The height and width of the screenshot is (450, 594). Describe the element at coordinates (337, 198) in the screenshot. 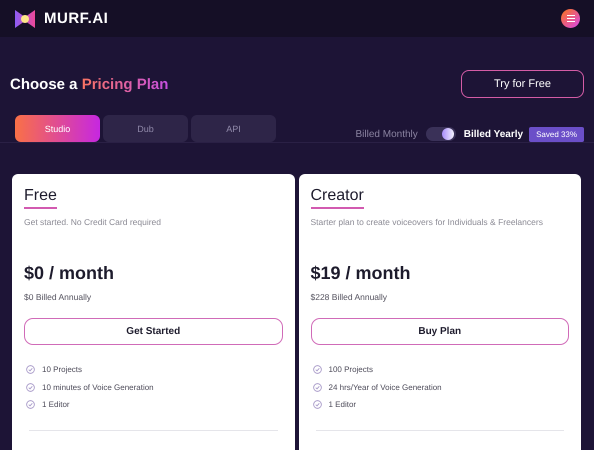

I see `plan-name: Creator` at that location.